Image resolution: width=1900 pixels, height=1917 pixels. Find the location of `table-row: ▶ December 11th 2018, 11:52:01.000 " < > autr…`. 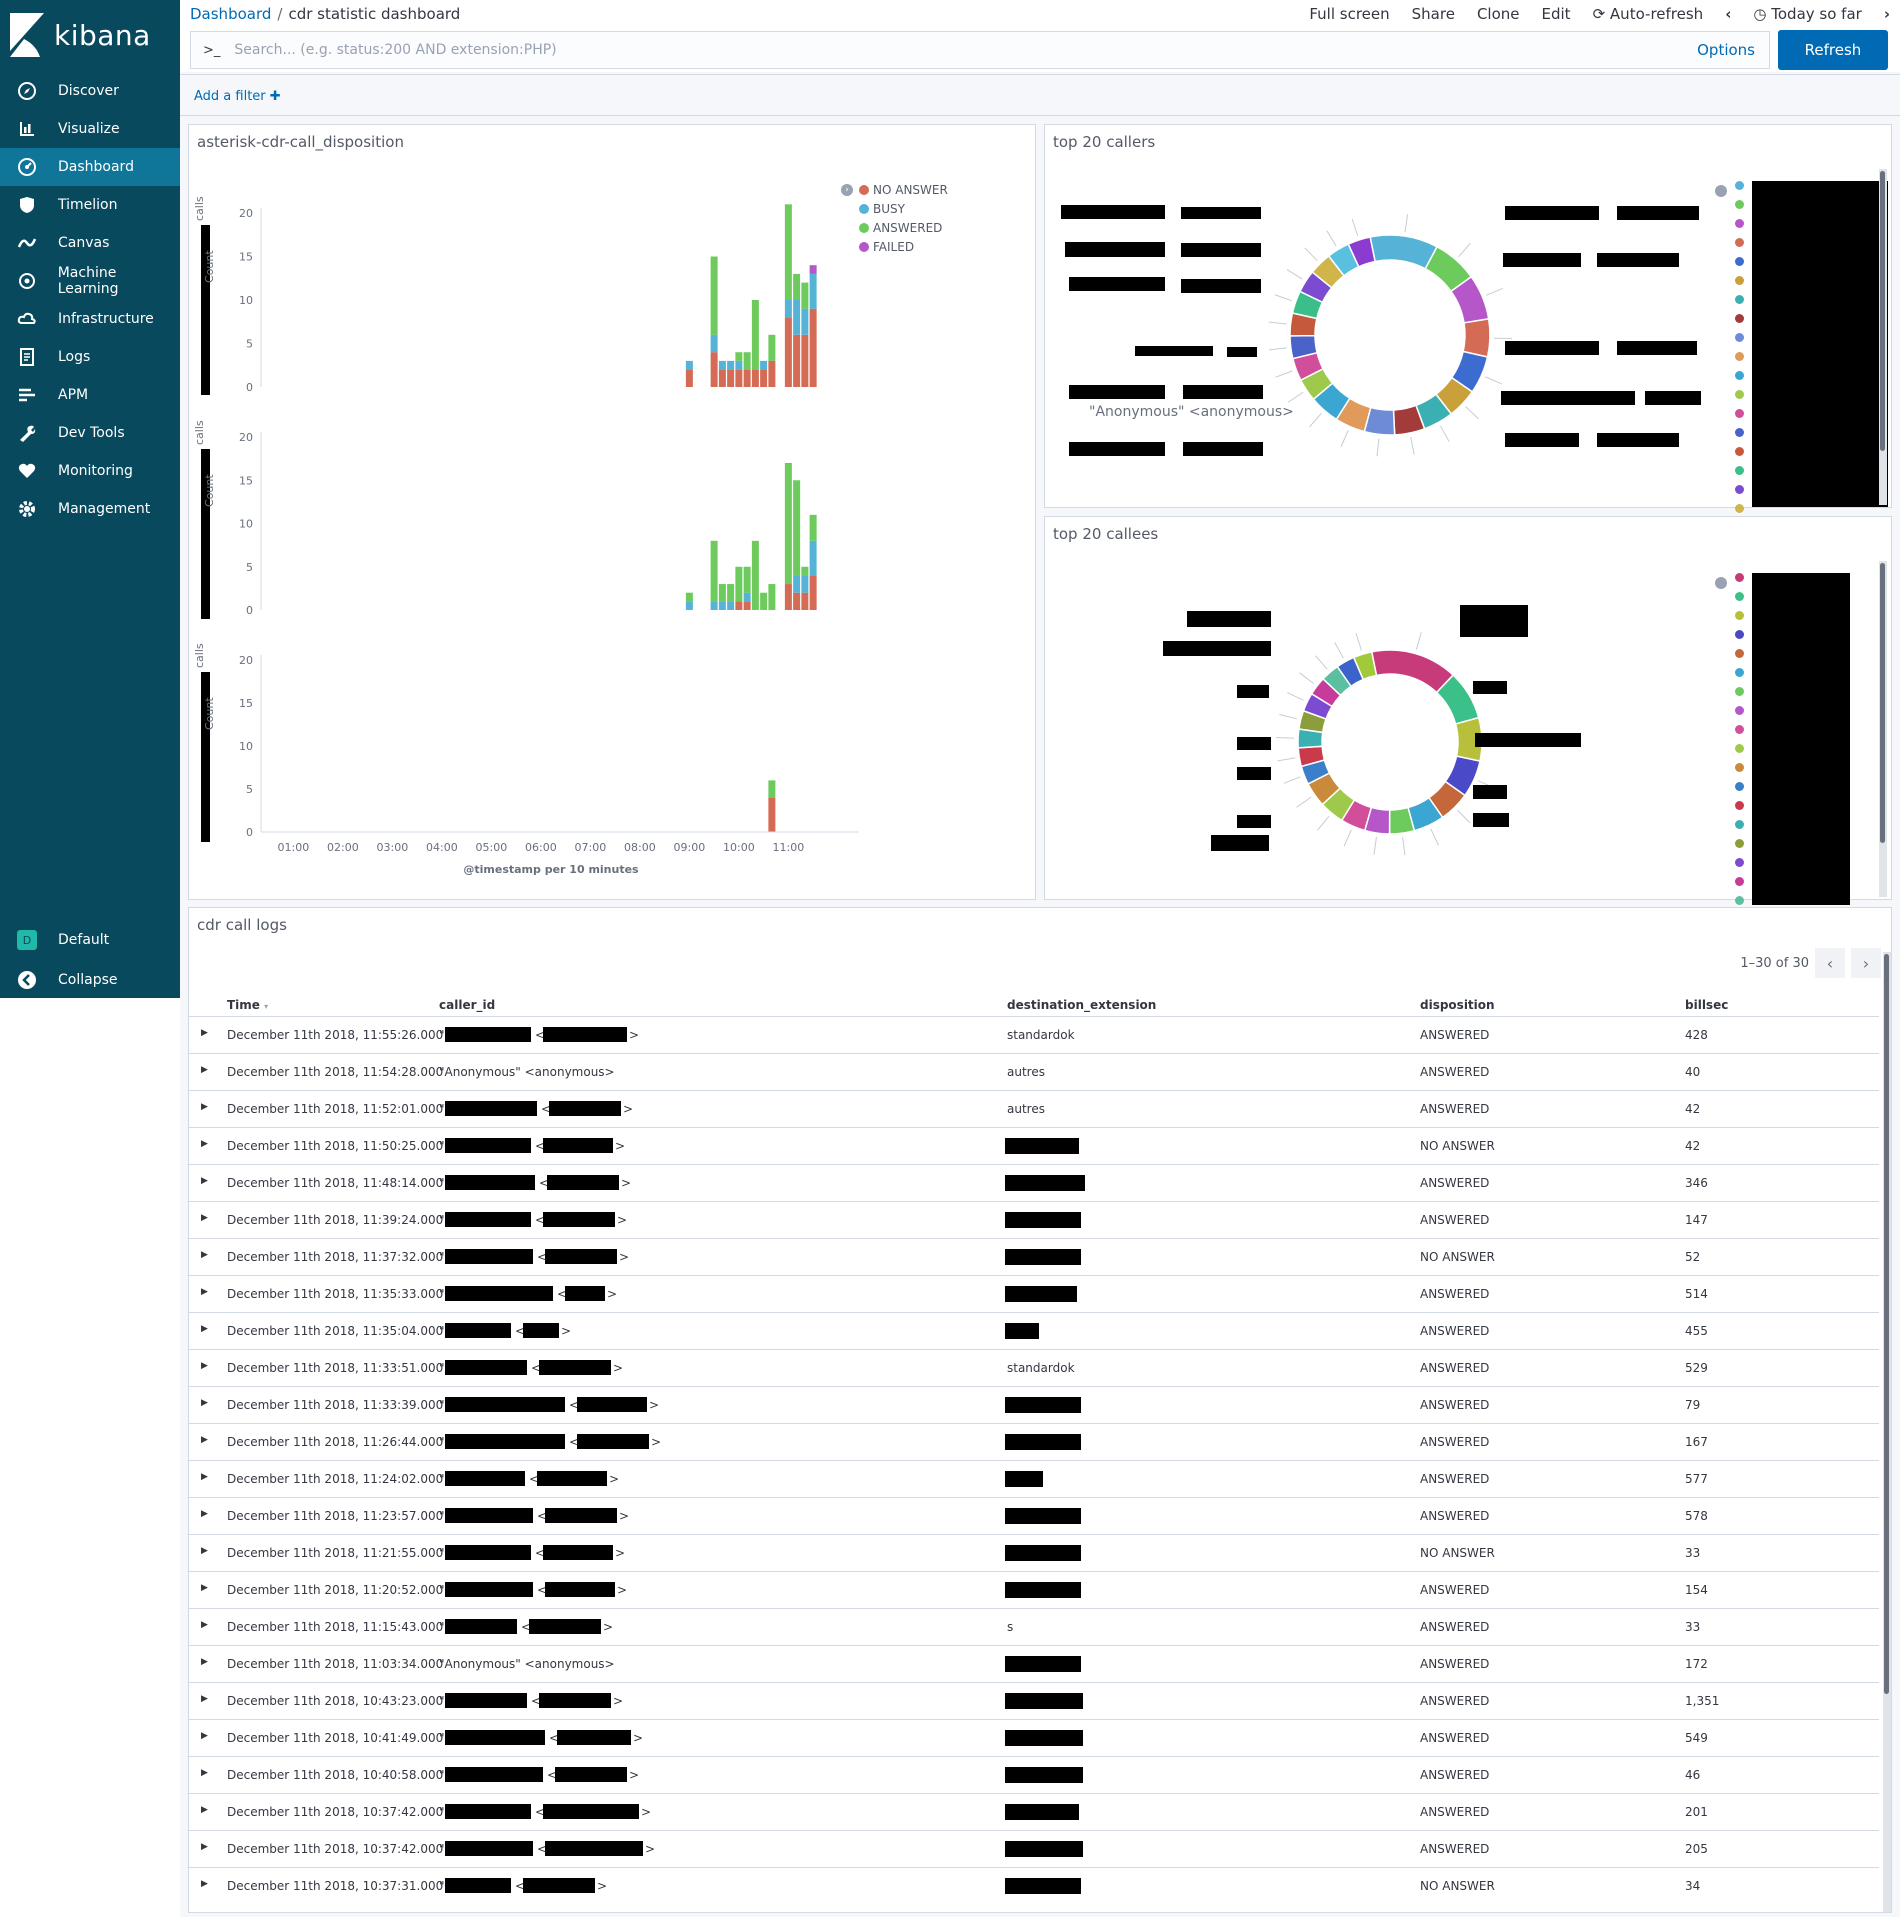

table-row: ▶ December 11th 2018, 11:52:01.000 " < > autr… is located at coordinates (1034, 1108).